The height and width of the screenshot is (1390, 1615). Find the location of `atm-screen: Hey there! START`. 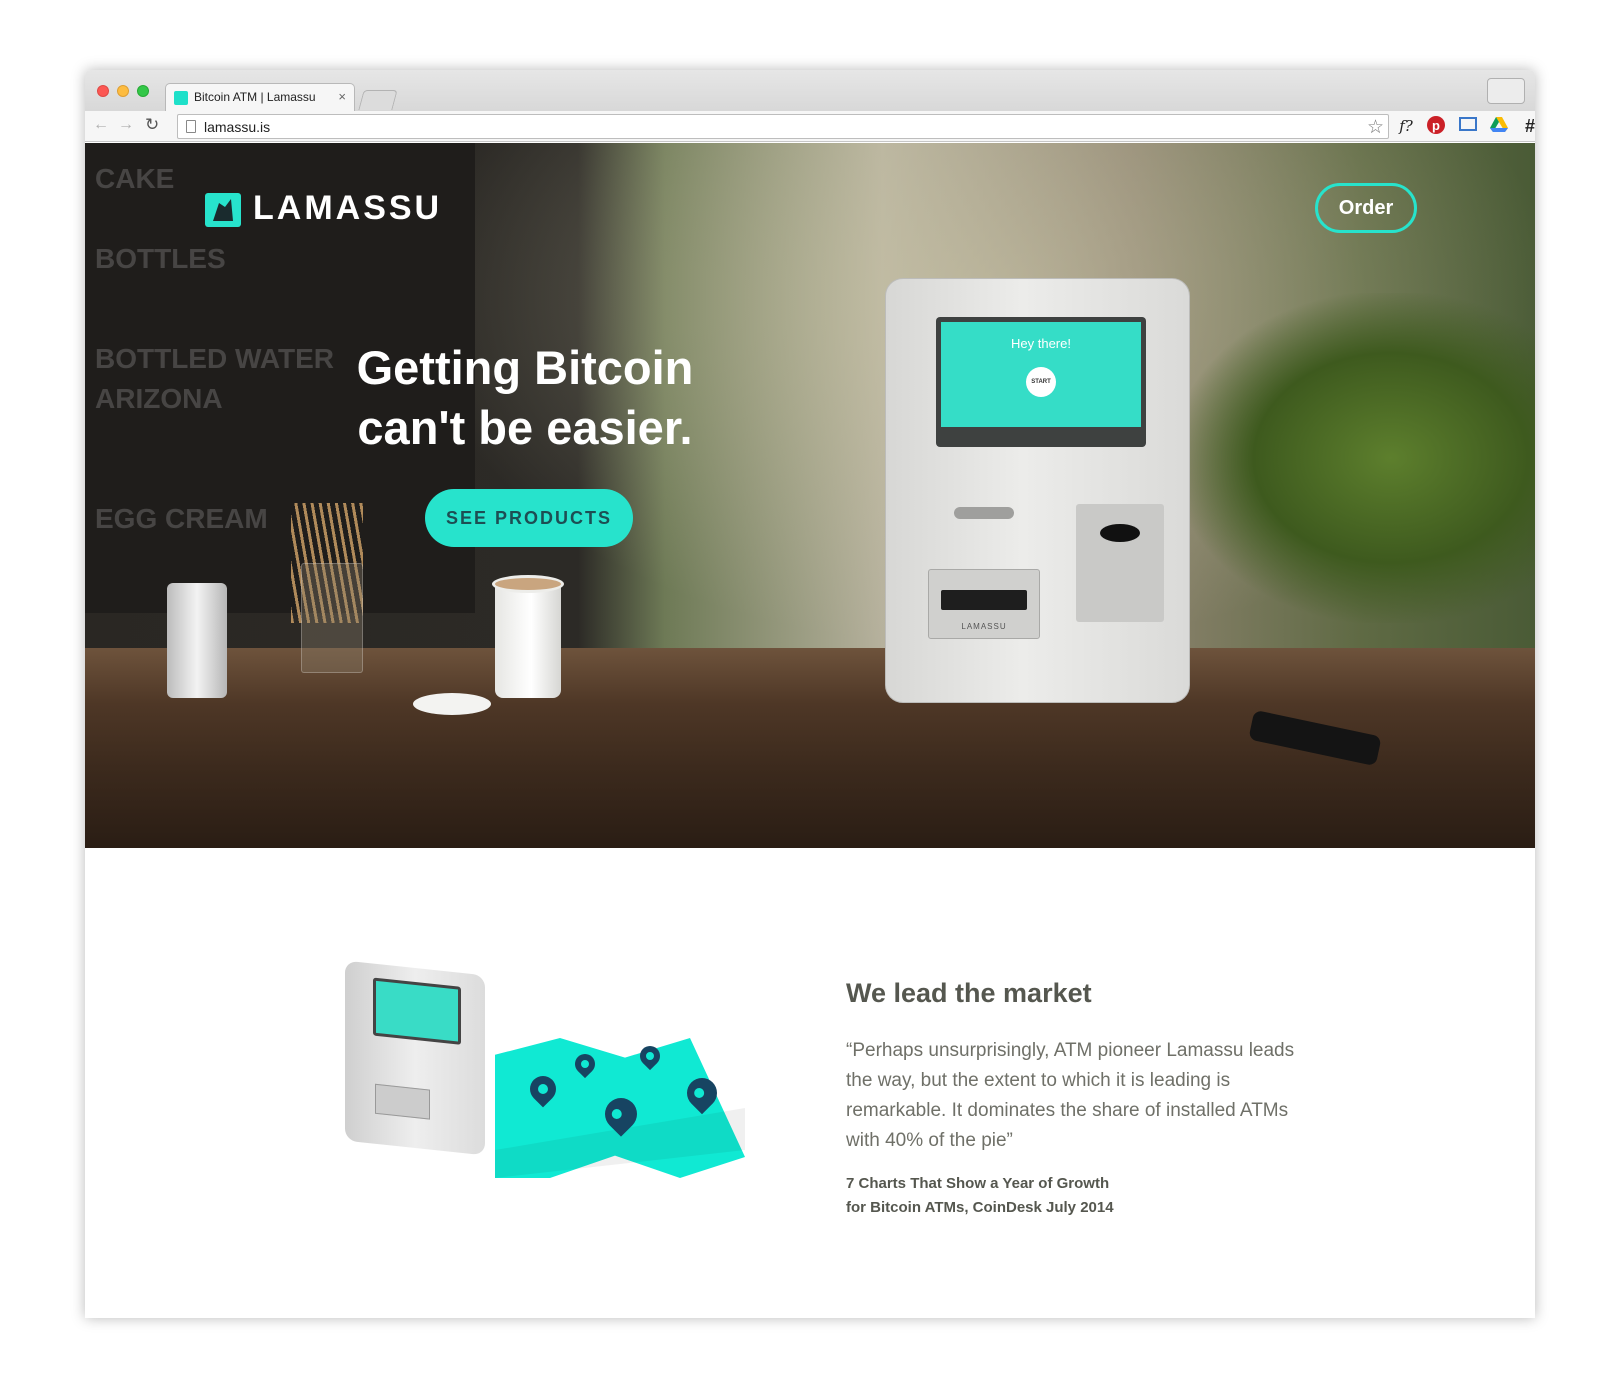

atm-screen: Hey there! START is located at coordinates (1041, 382).